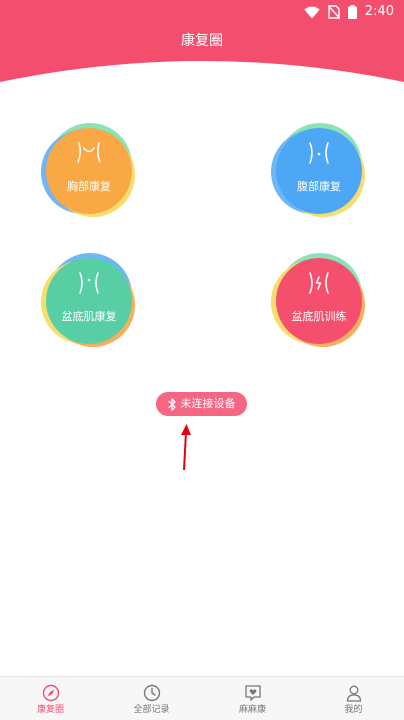  What do you see at coordinates (379, 11) in the screenshot?
I see `status-time: 2:40` at bounding box center [379, 11].